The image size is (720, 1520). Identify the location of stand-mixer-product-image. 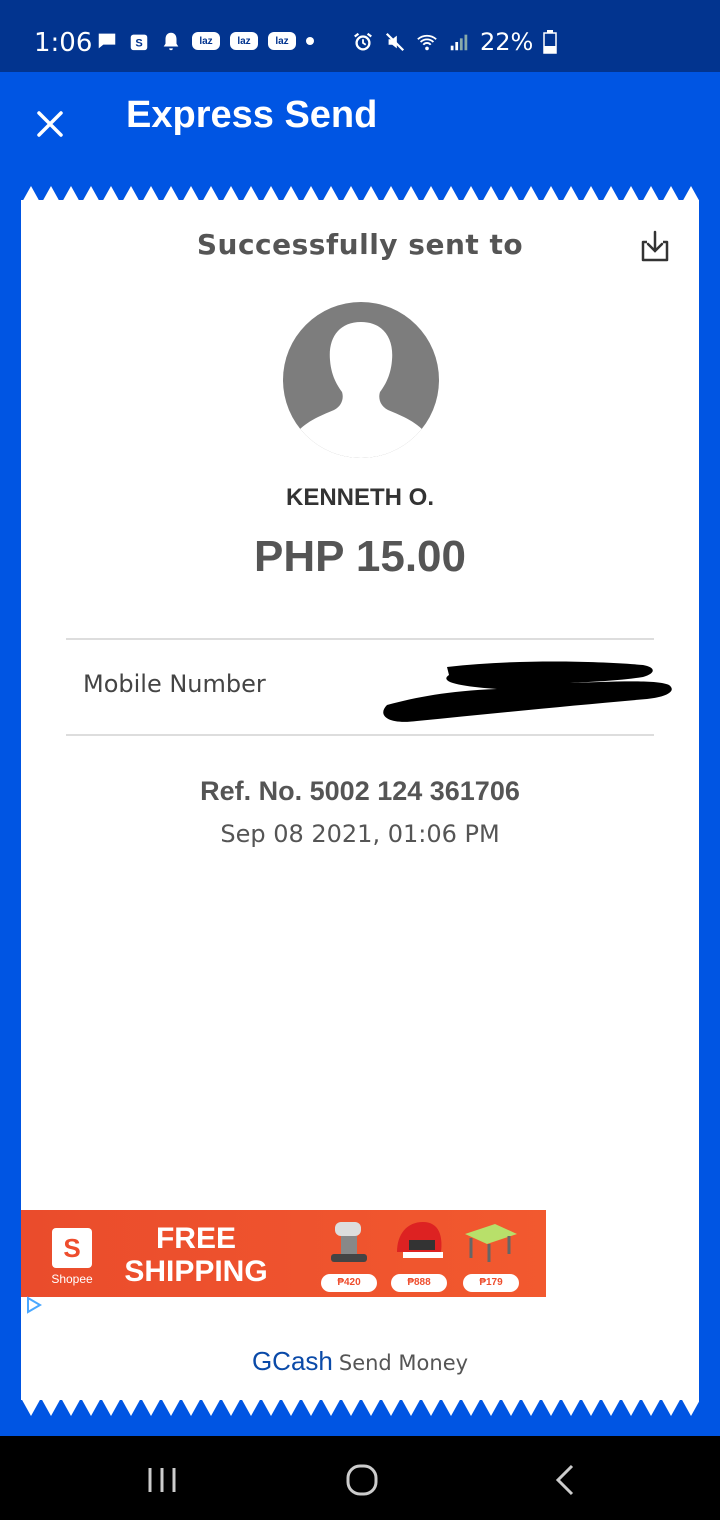
(349, 1242).